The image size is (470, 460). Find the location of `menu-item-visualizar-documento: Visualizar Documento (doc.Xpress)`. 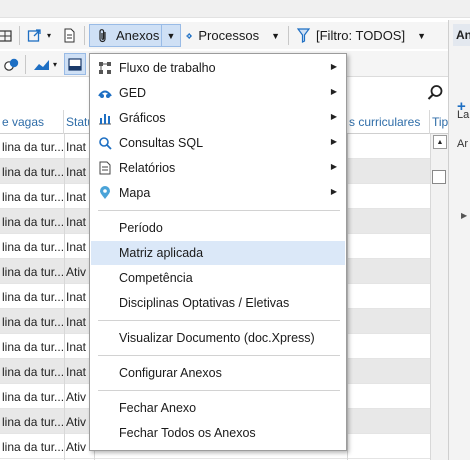

menu-item-visualizar-documento: Visualizar Documento (doc.Xpress) is located at coordinates (218, 338).